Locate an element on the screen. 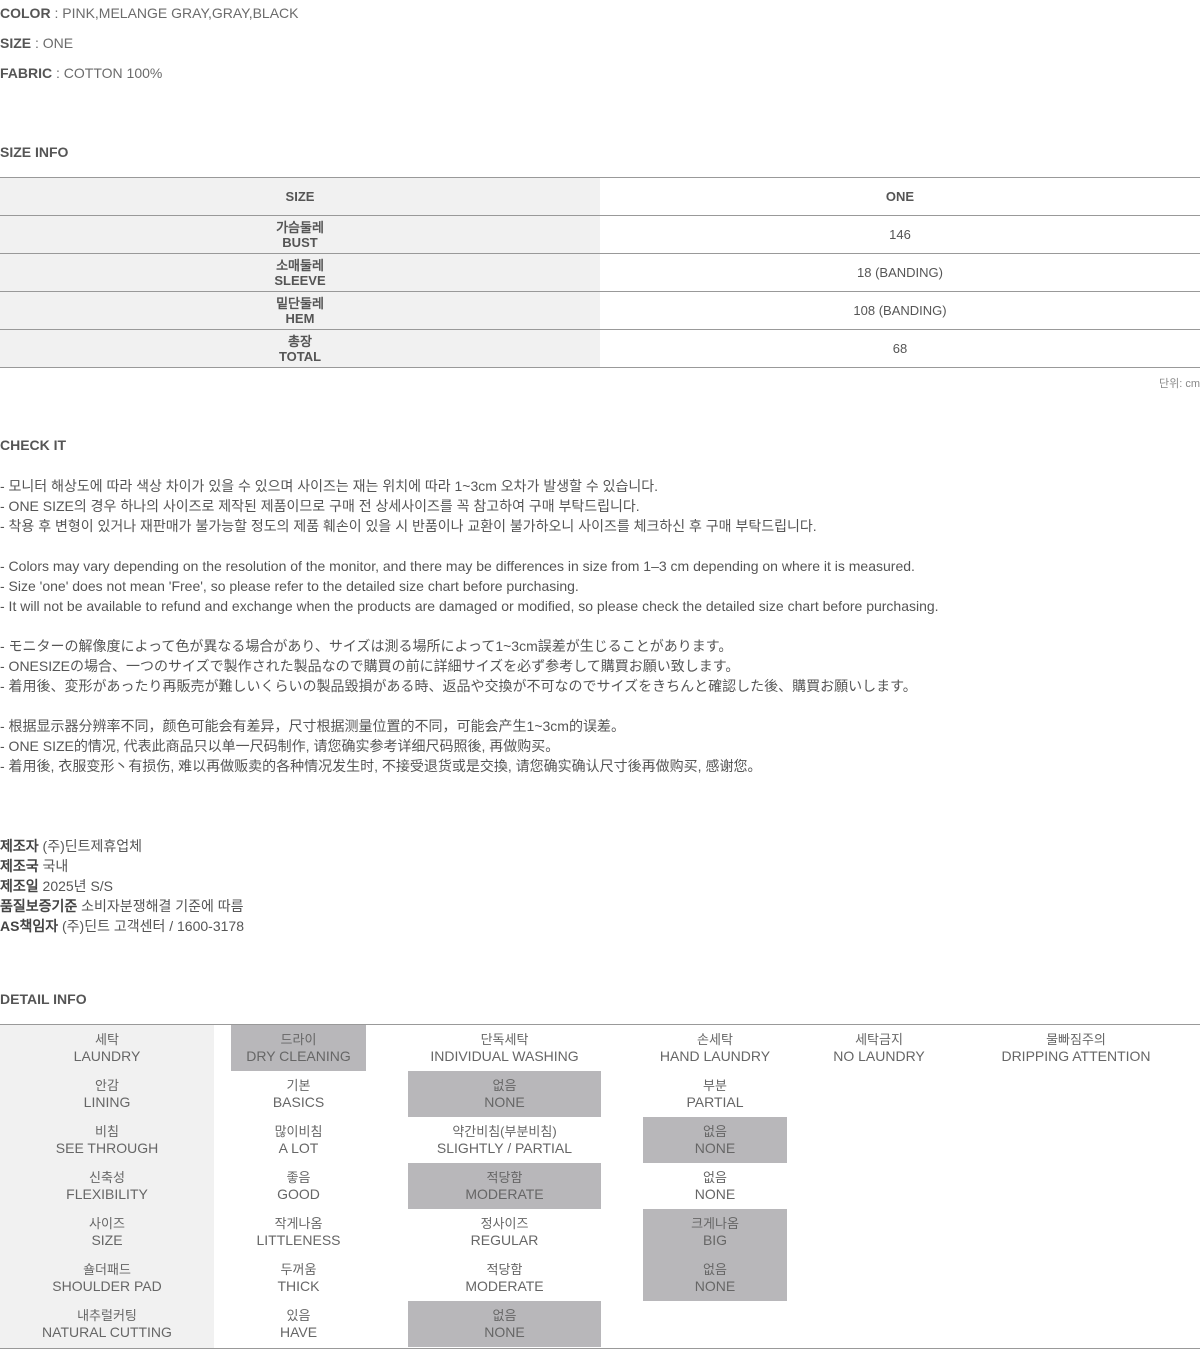  mfg-label: 제조국 is located at coordinates (19, 866).